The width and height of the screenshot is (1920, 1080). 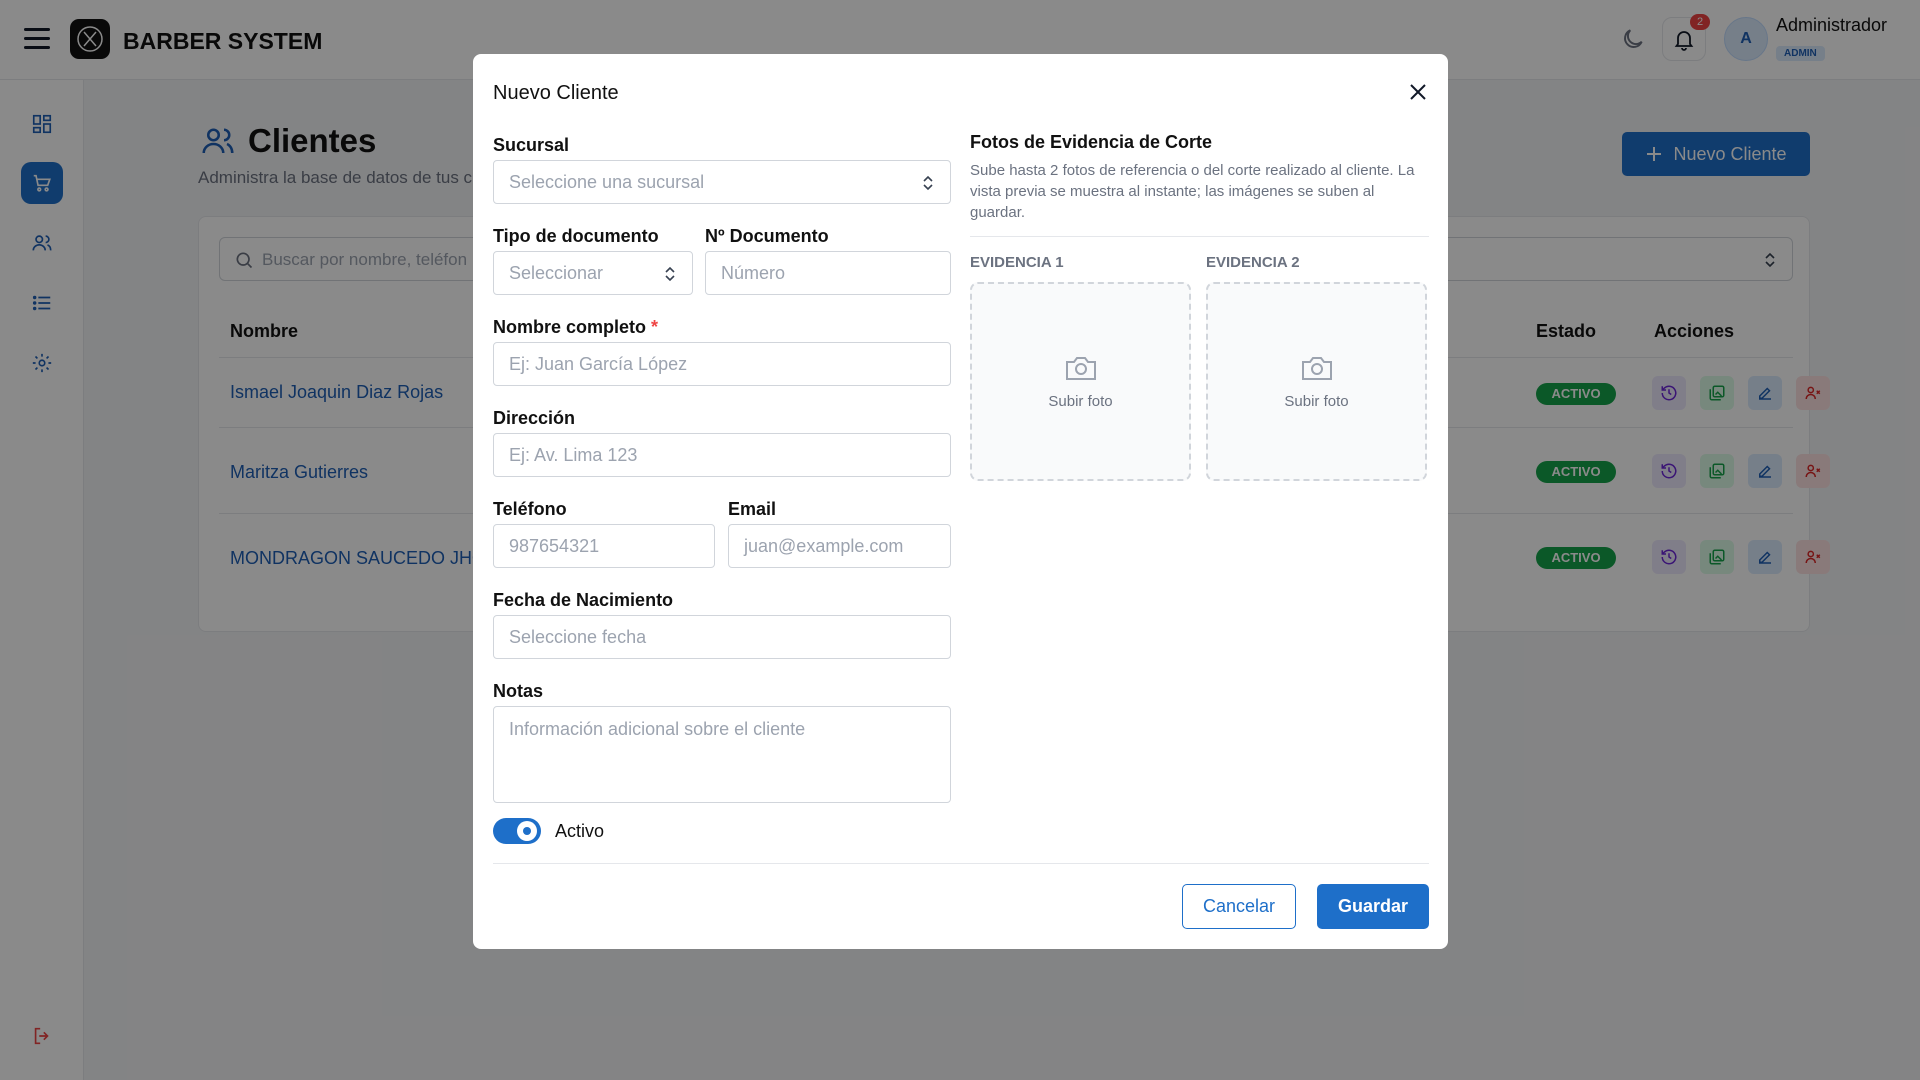 I want to click on notes-textarea: Información adicional sobre el cliente, so click(x=722, y=754).